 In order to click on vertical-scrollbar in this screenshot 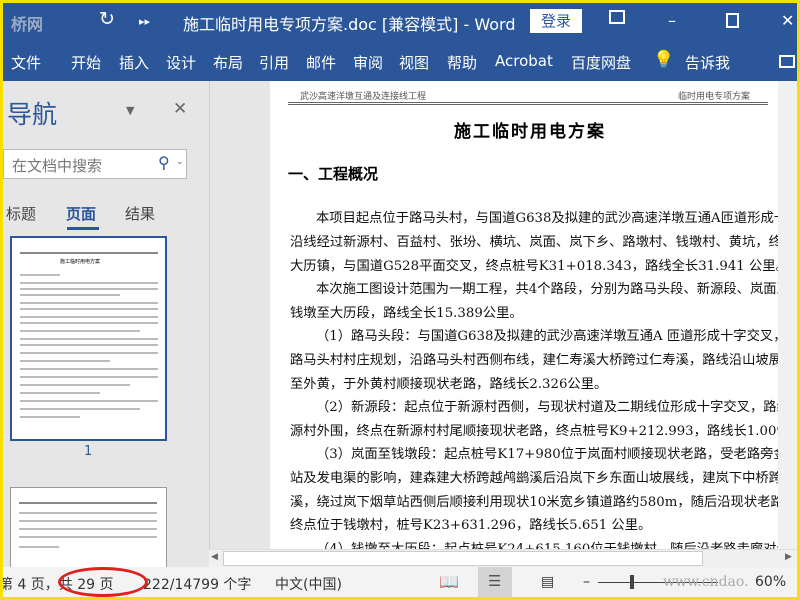, I will do `click(787, 315)`.